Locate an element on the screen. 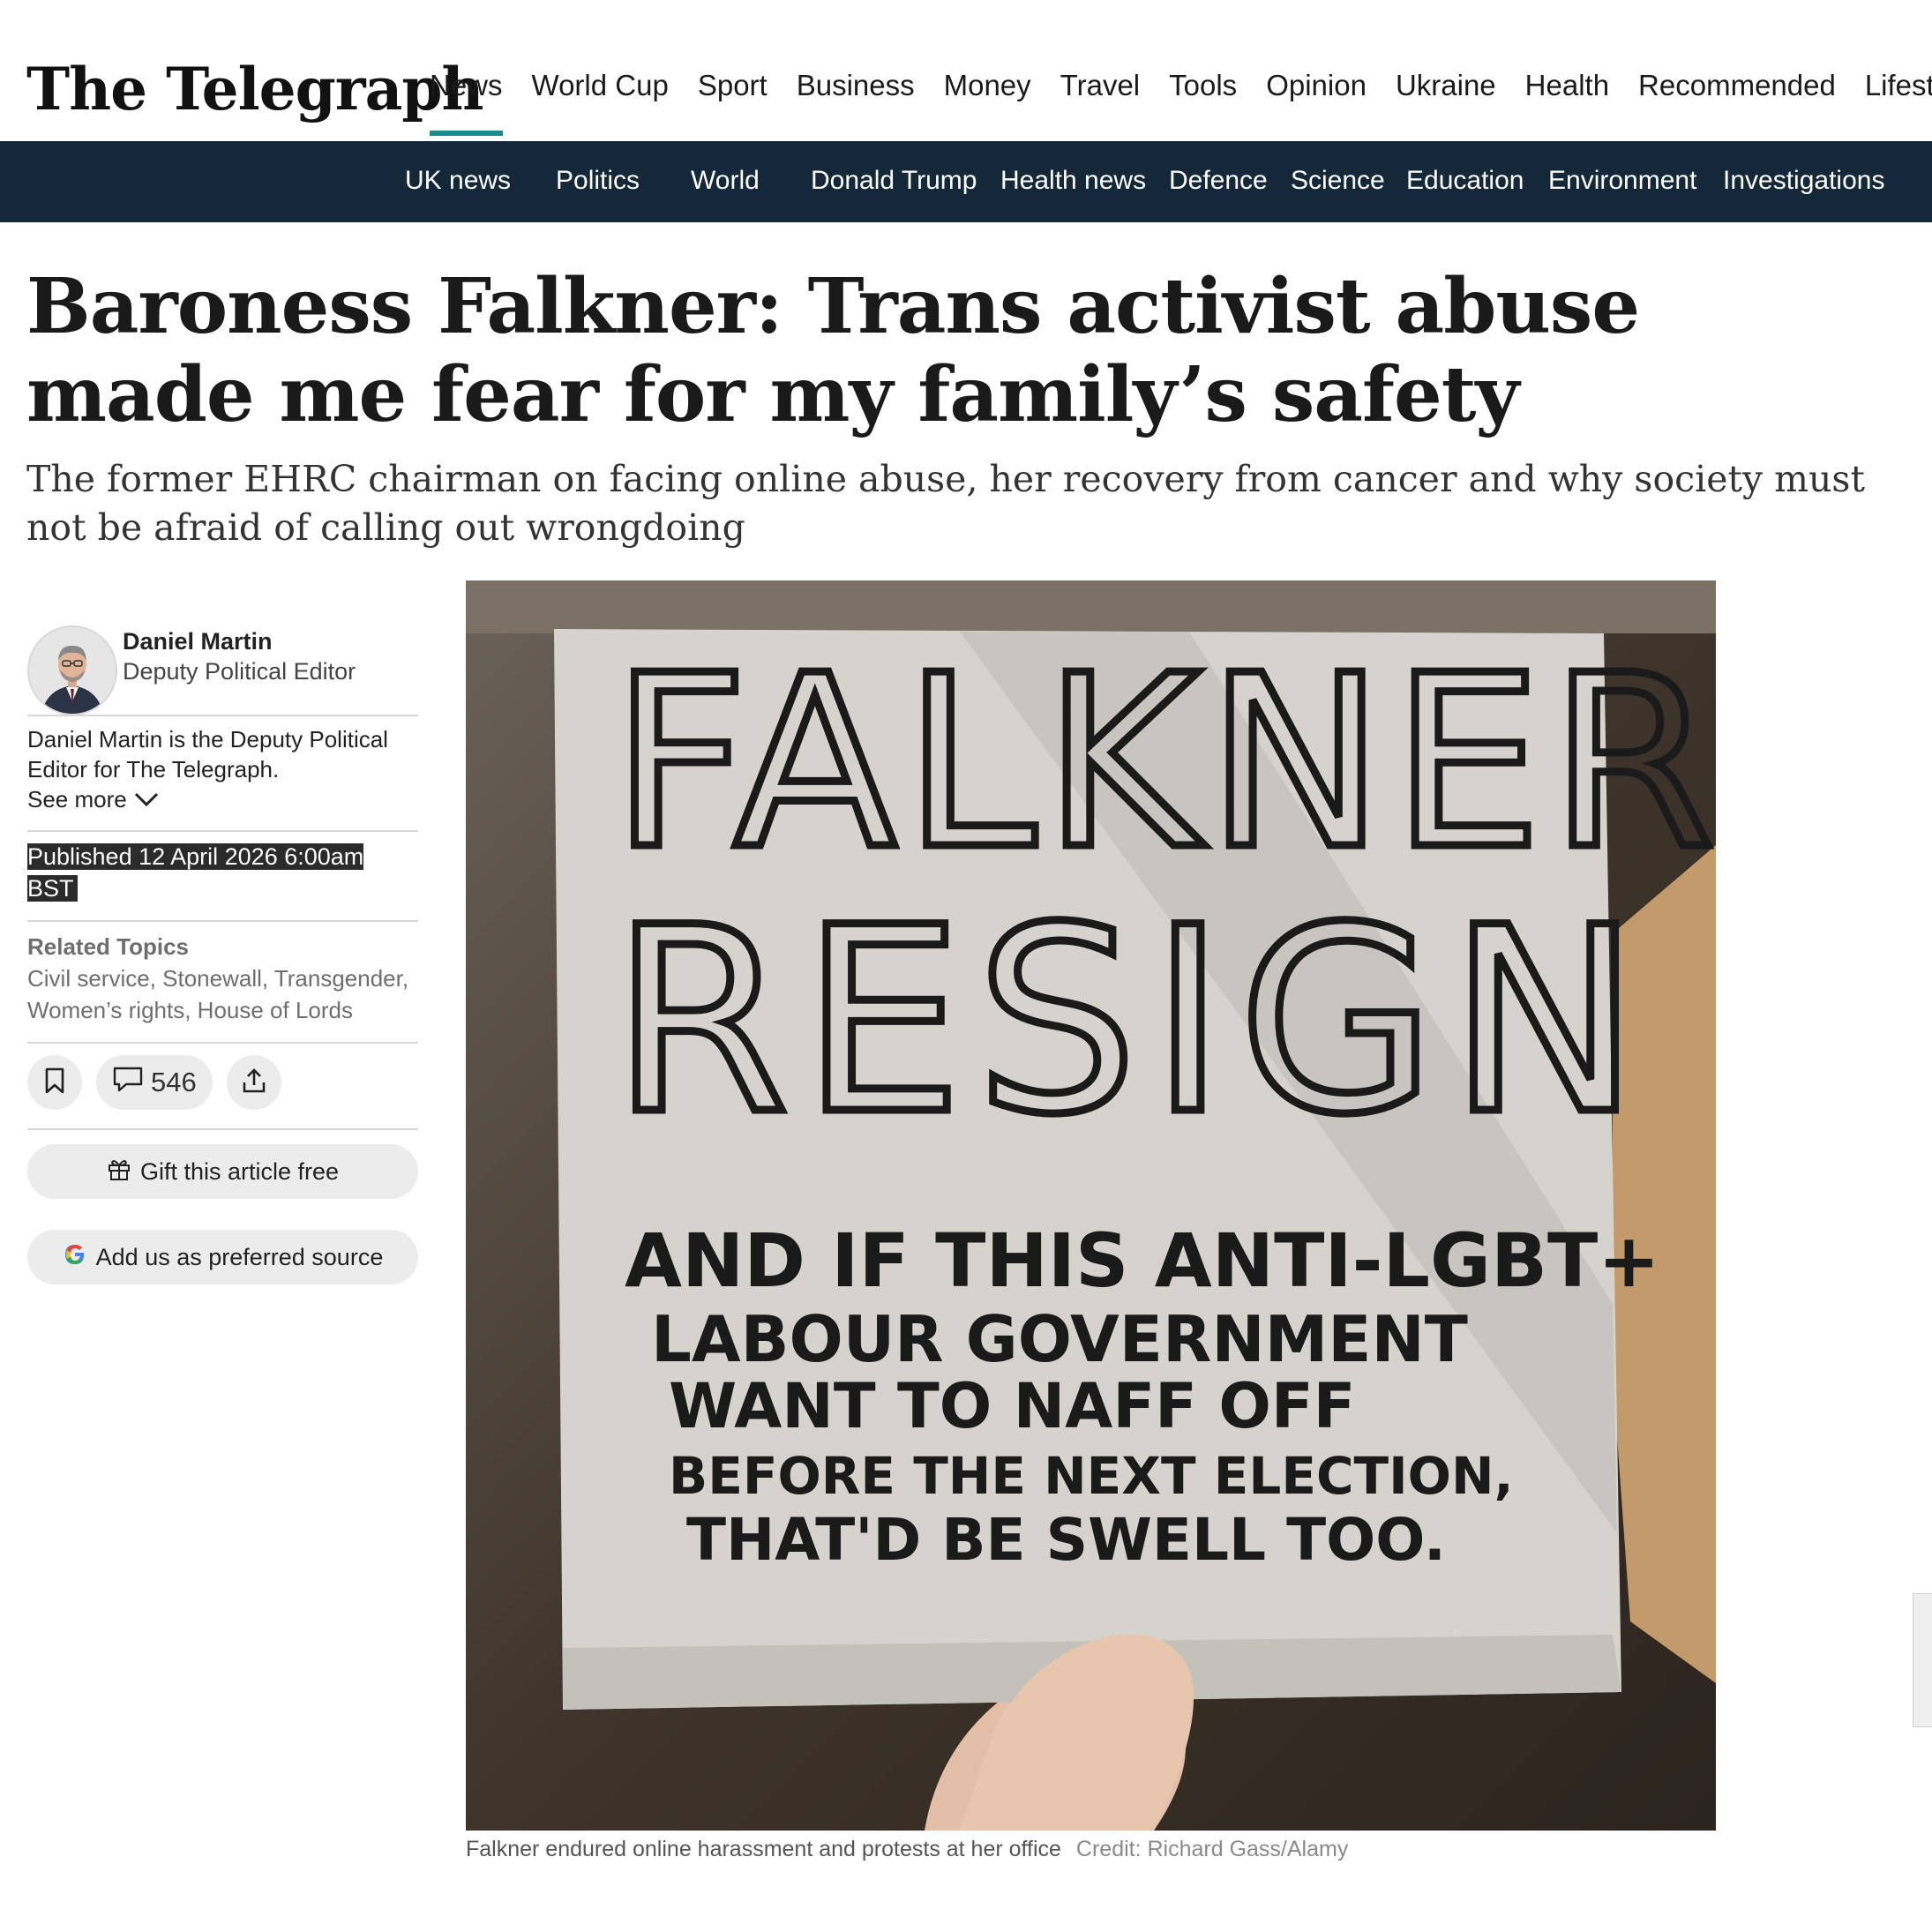 The image size is (1932, 1932). chevron-down-icon is located at coordinates (146, 799).